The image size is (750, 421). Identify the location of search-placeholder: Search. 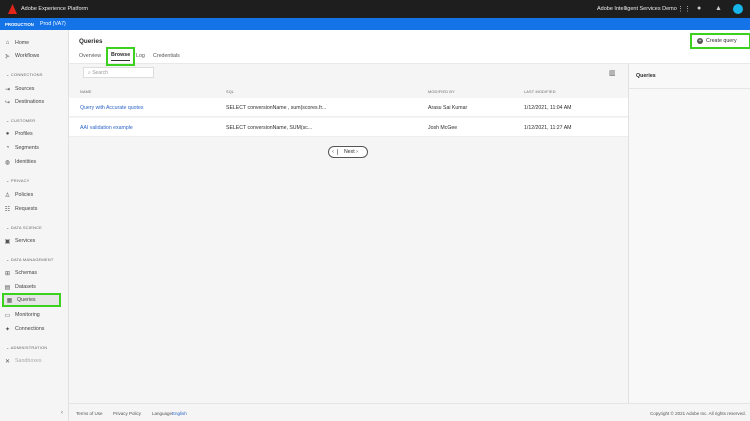
(100, 73).